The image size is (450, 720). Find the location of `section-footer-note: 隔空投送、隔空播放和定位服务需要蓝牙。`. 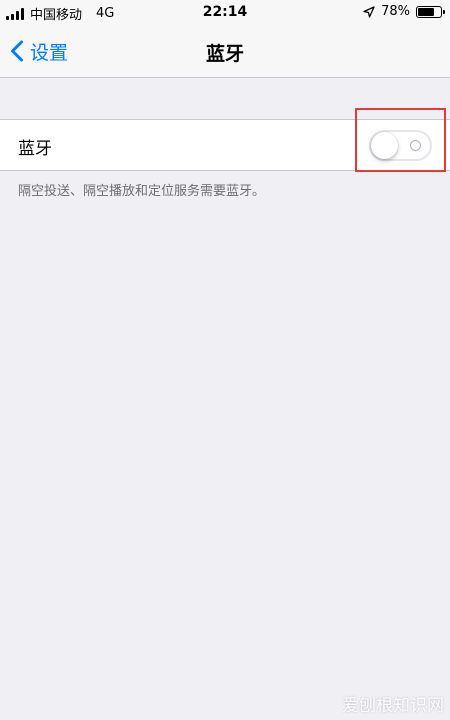

section-footer-note: 隔空投送、隔空播放和定位服务需要蓝牙。 is located at coordinates (142, 191).